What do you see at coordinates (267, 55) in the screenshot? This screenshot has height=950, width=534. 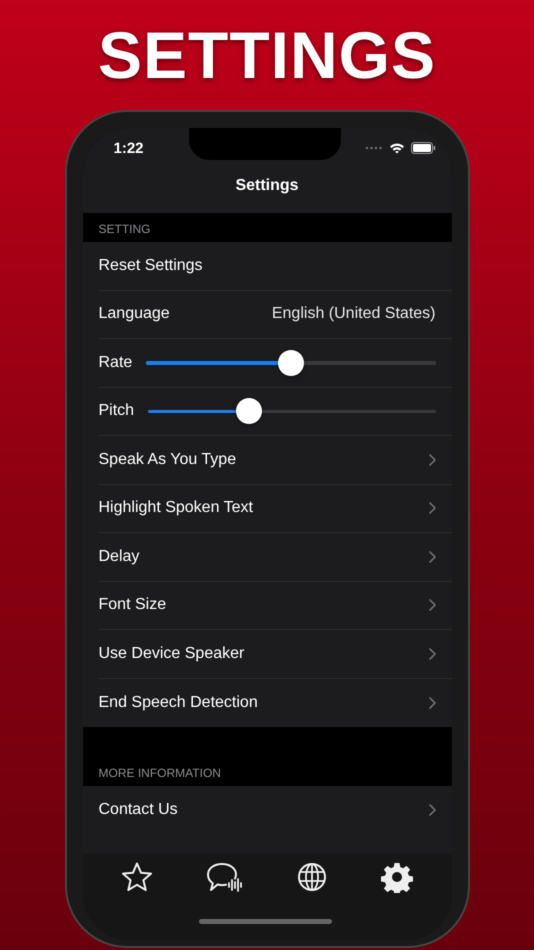 I see `headline: SETTINGS` at bounding box center [267, 55].